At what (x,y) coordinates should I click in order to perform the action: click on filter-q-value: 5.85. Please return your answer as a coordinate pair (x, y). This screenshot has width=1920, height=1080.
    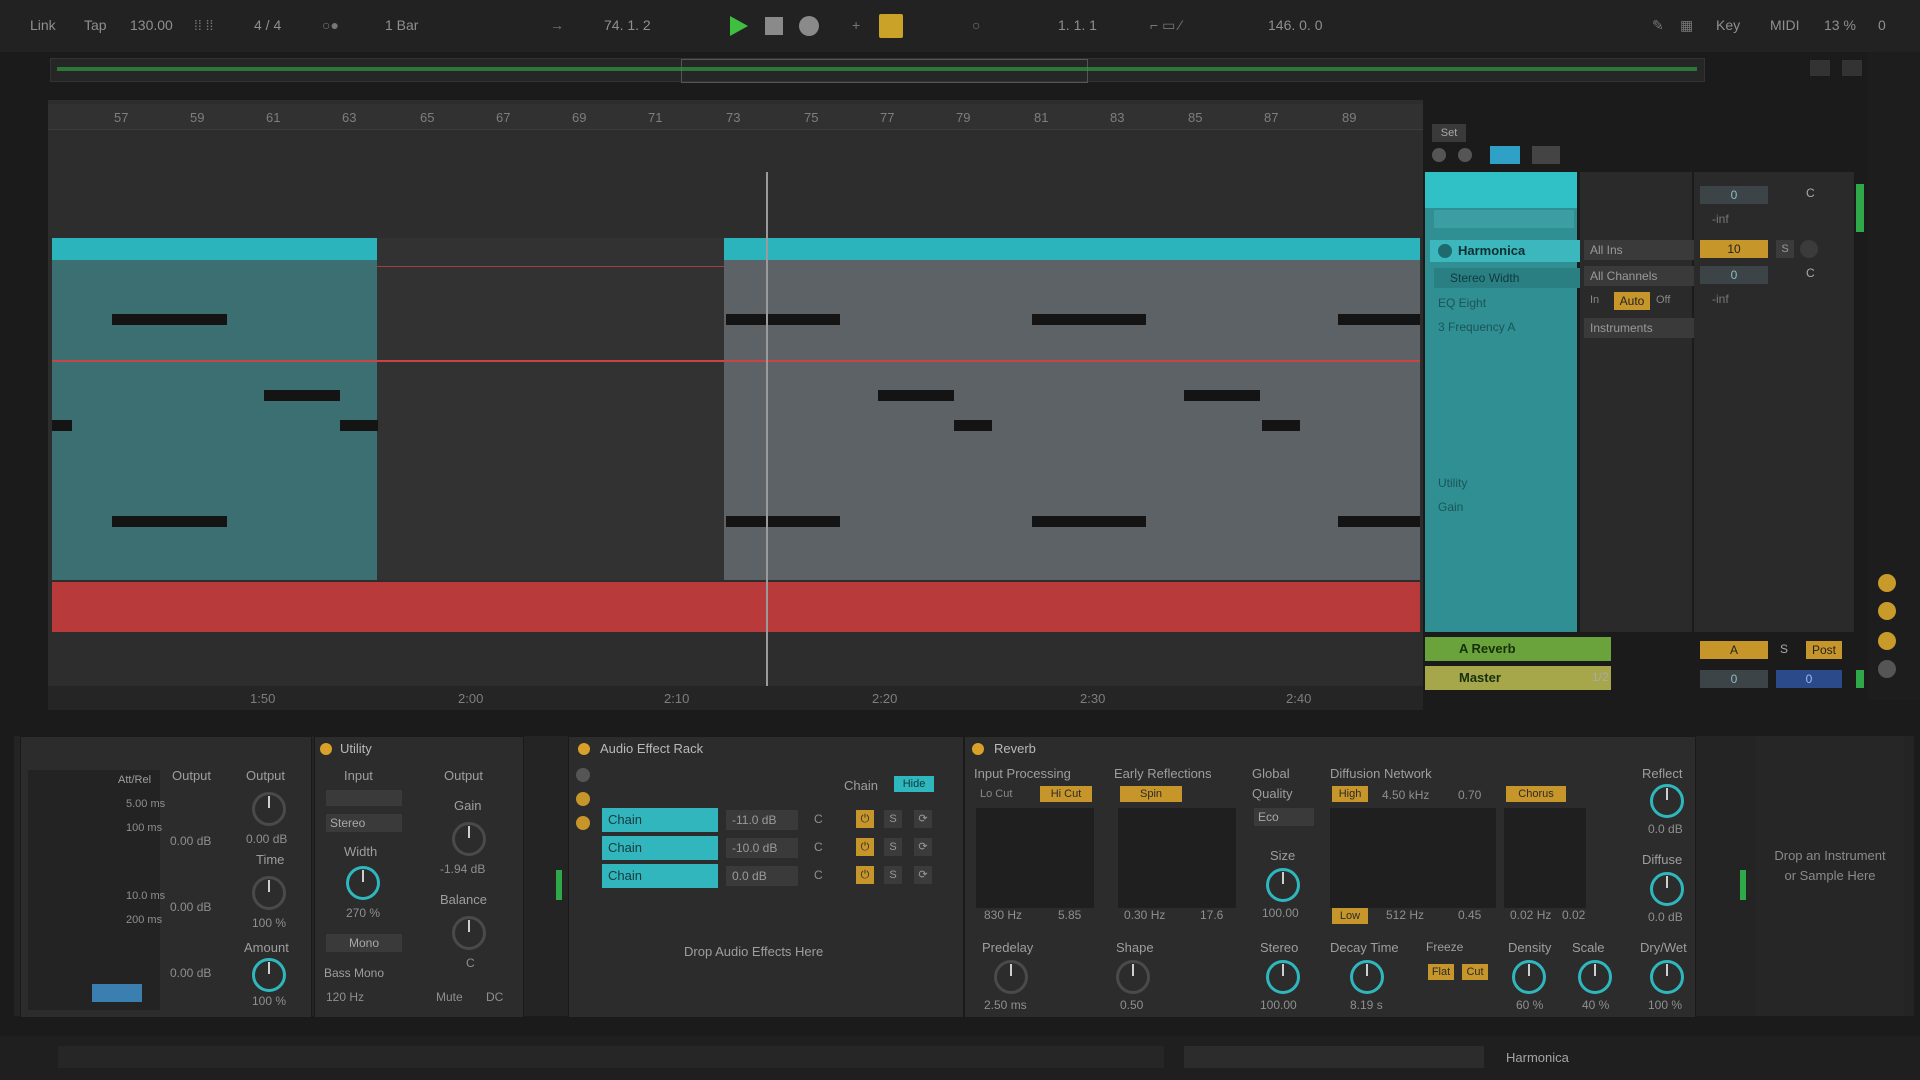
    Looking at the image, I should click on (1069, 915).